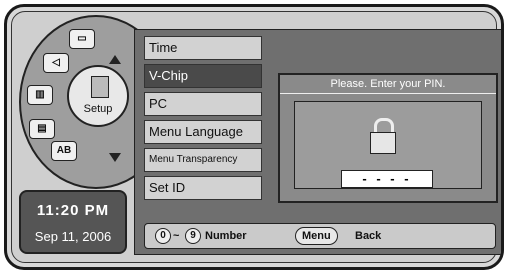  What do you see at coordinates (387, 179) in the screenshot?
I see `pin-input: - - - -` at bounding box center [387, 179].